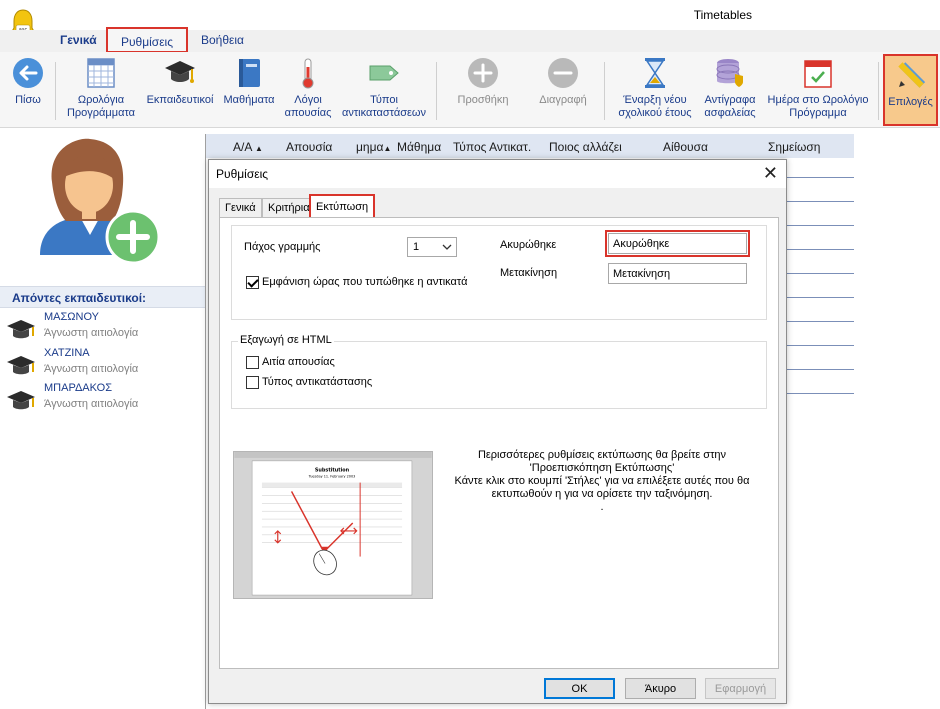 This screenshot has width=940, height=709. What do you see at coordinates (740, 688) in the screenshot?
I see `apply-button: Εφαρμογή` at bounding box center [740, 688].